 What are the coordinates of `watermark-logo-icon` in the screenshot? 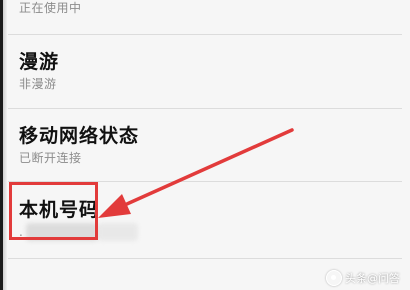 It's located at (334, 278).